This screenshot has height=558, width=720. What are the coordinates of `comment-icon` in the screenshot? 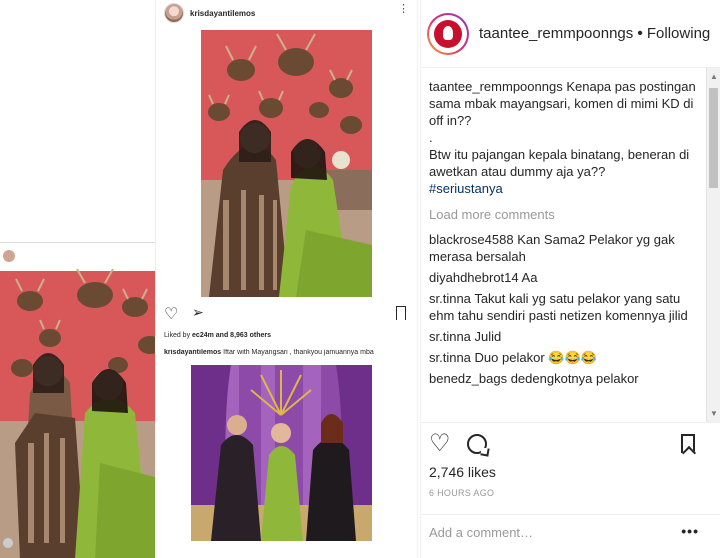 It's located at (477, 444).